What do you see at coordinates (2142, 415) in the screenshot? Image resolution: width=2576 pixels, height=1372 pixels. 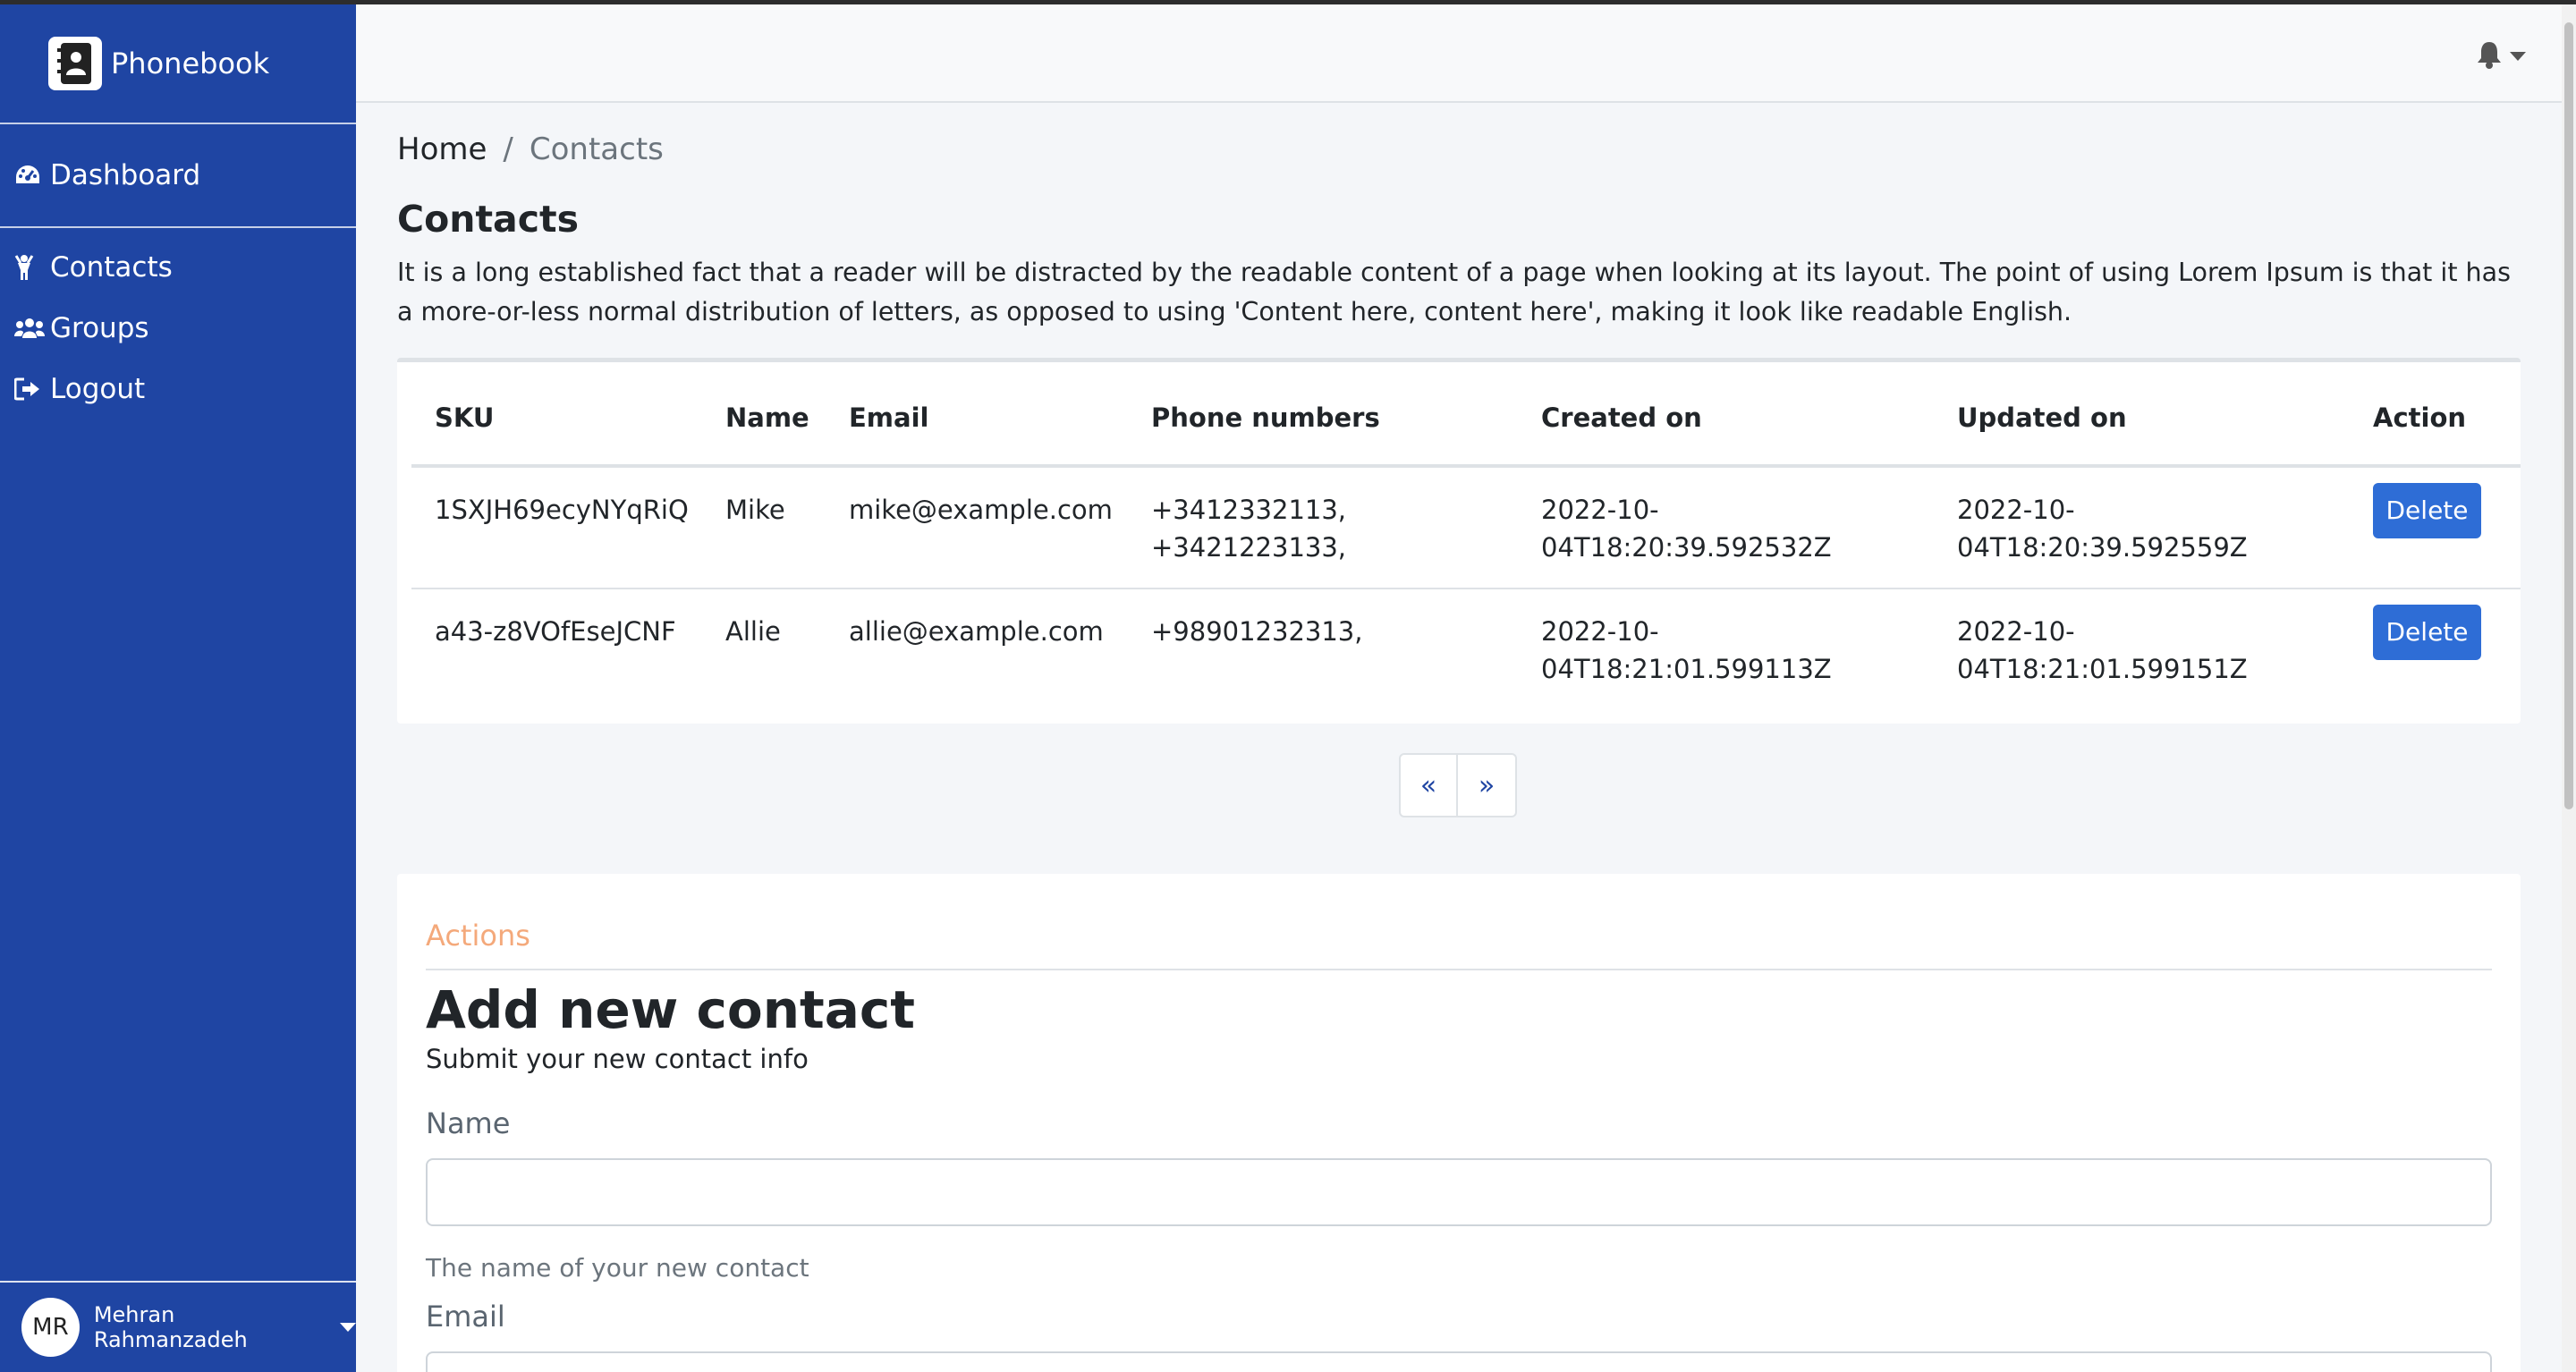 I see `column-header-updated-on: Updated on` at bounding box center [2142, 415].